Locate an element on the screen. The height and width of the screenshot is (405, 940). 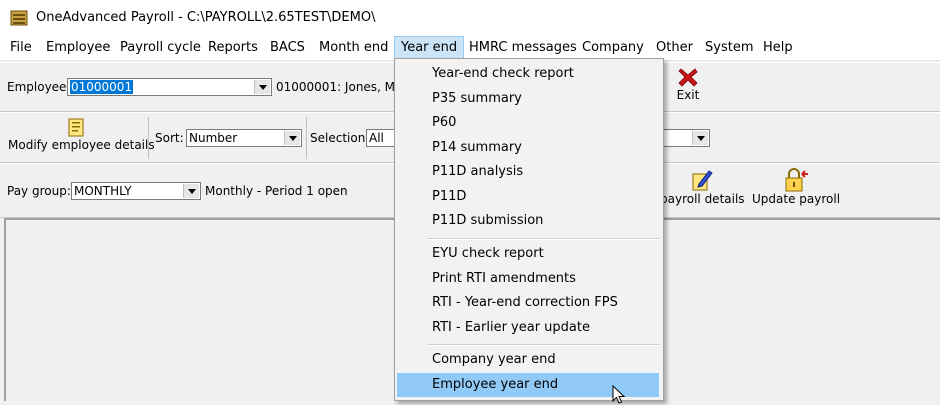
menu-other: Other is located at coordinates (674, 48).